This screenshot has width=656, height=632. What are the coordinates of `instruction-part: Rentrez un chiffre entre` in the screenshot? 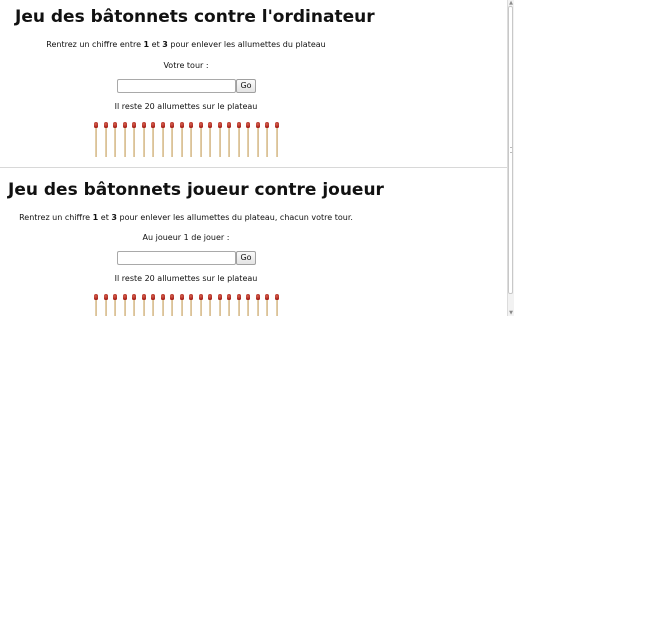 It's located at (95, 44).